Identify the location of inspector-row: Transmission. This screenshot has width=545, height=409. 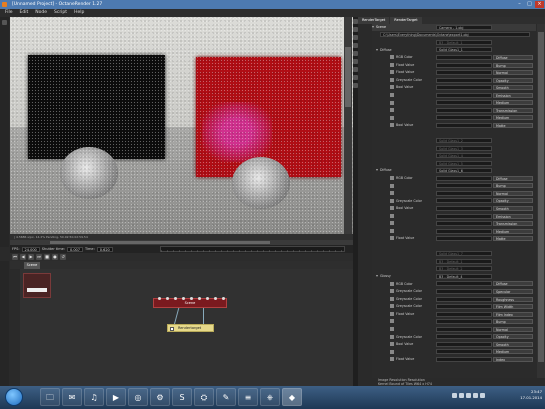
(454, 110).